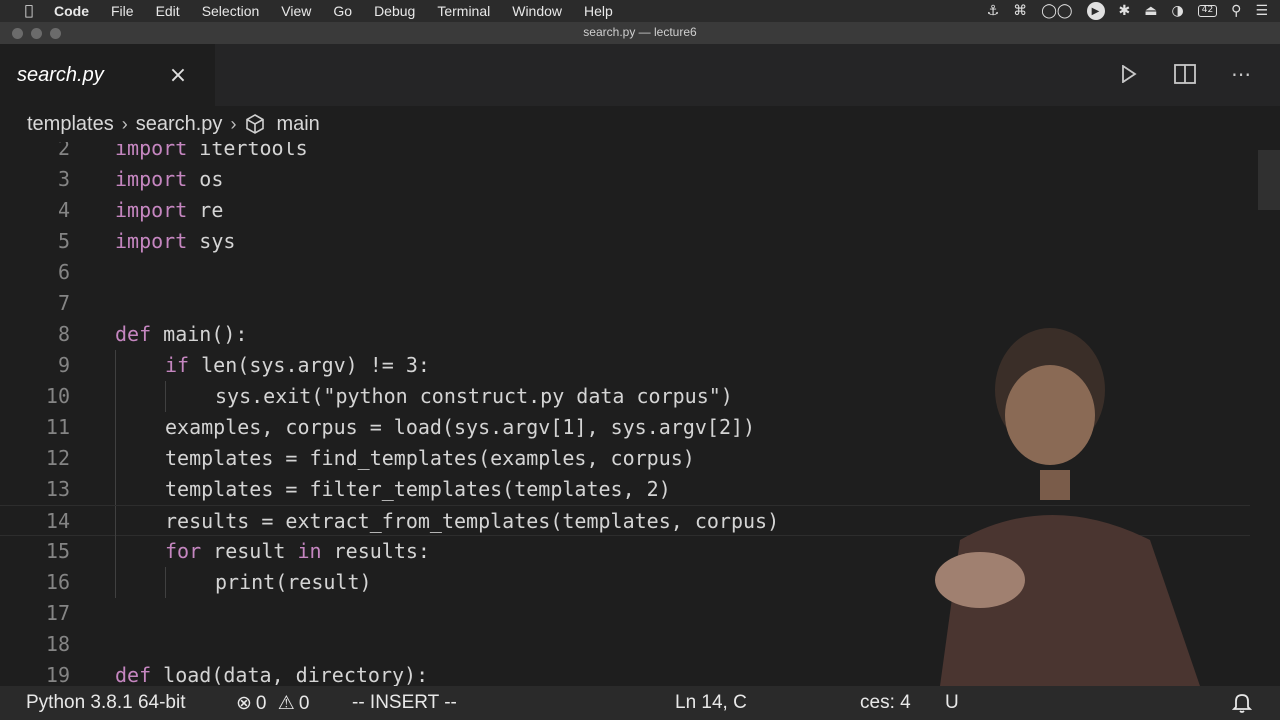 The width and height of the screenshot is (1280, 720). I want to click on code-line: 6, so click(625, 272).